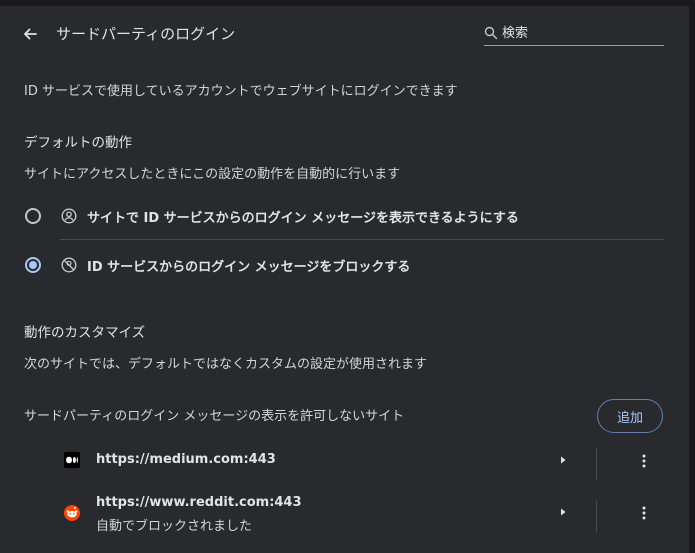  What do you see at coordinates (303, 218) in the screenshot?
I see `option-allow-label: サイトで ID サービスからのログイン メッセージを表示できるようにする` at bounding box center [303, 218].